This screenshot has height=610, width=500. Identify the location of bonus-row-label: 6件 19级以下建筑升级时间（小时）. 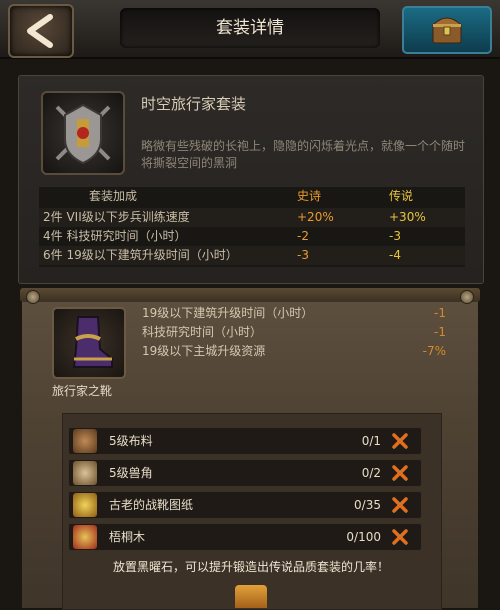
(140, 255).